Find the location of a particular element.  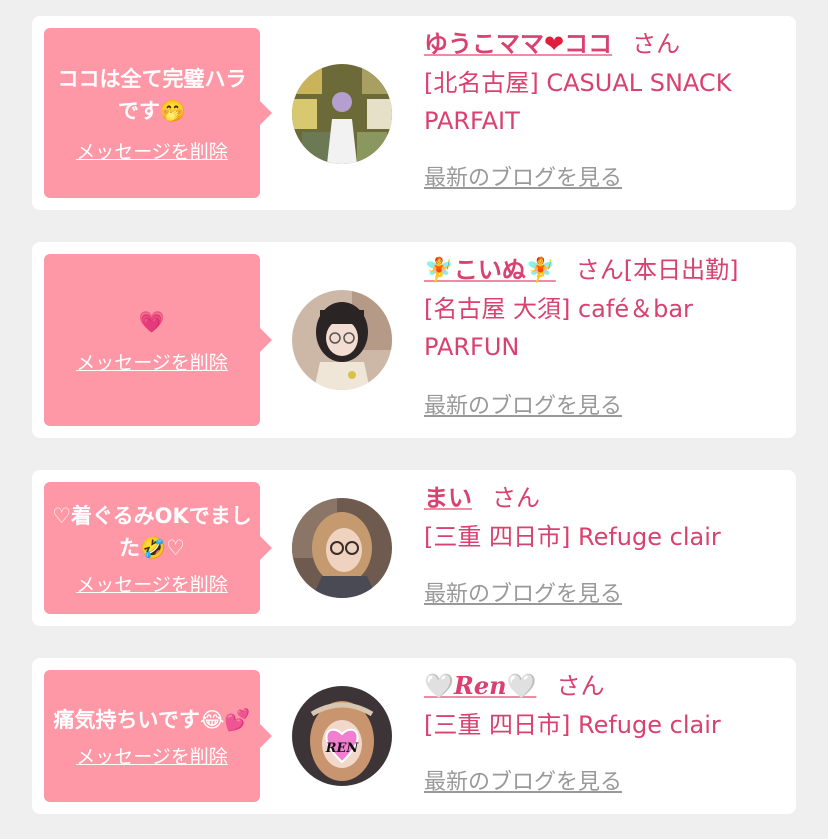

profile-name-link: 🧚こいぬ🧚 is located at coordinates (490, 270).